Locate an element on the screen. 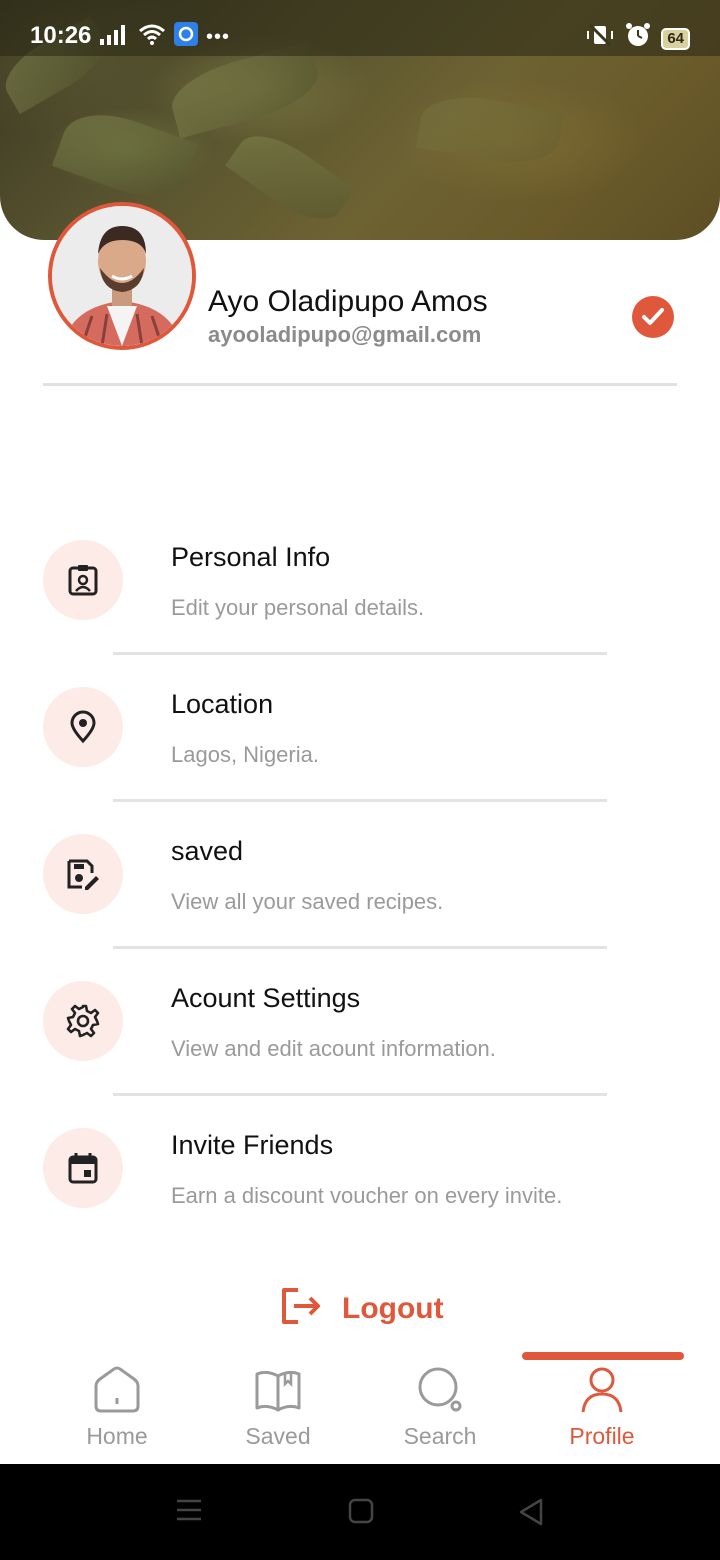 The height and width of the screenshot is (1560, 720). nav-tab-profile: Profile is located at coordinates (602, 1411).